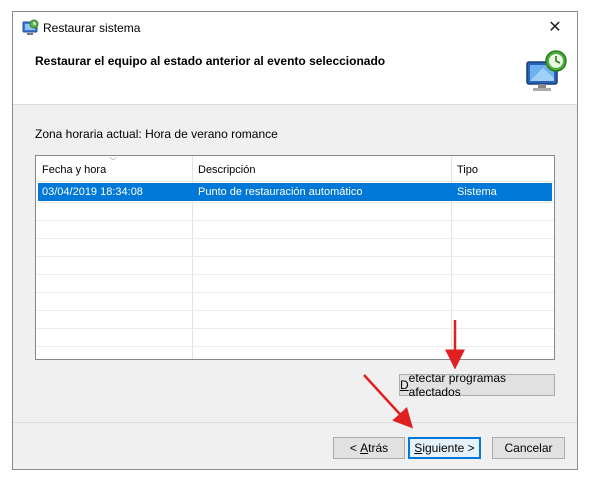 Image resolution: width=592 pixels, height=478 pixels. Describe the element at coordinates (457, 385) in the screenshot. I see `detect-label: etectar programas afectados` at that location.